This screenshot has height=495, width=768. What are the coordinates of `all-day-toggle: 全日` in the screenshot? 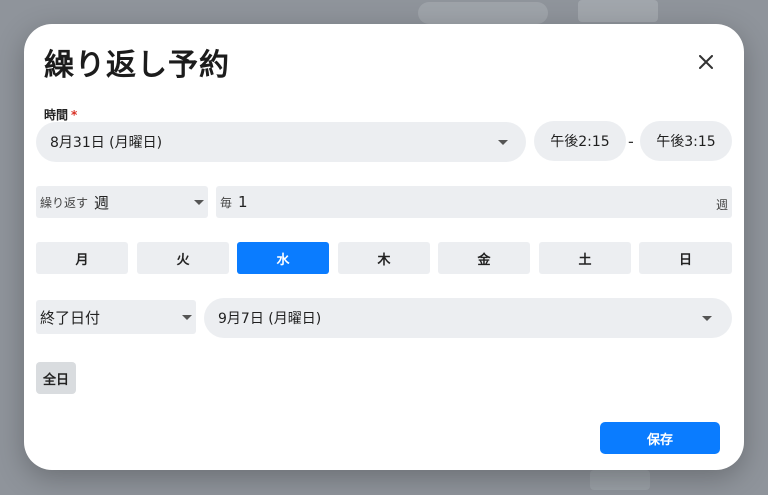 It's located at (56, 378).